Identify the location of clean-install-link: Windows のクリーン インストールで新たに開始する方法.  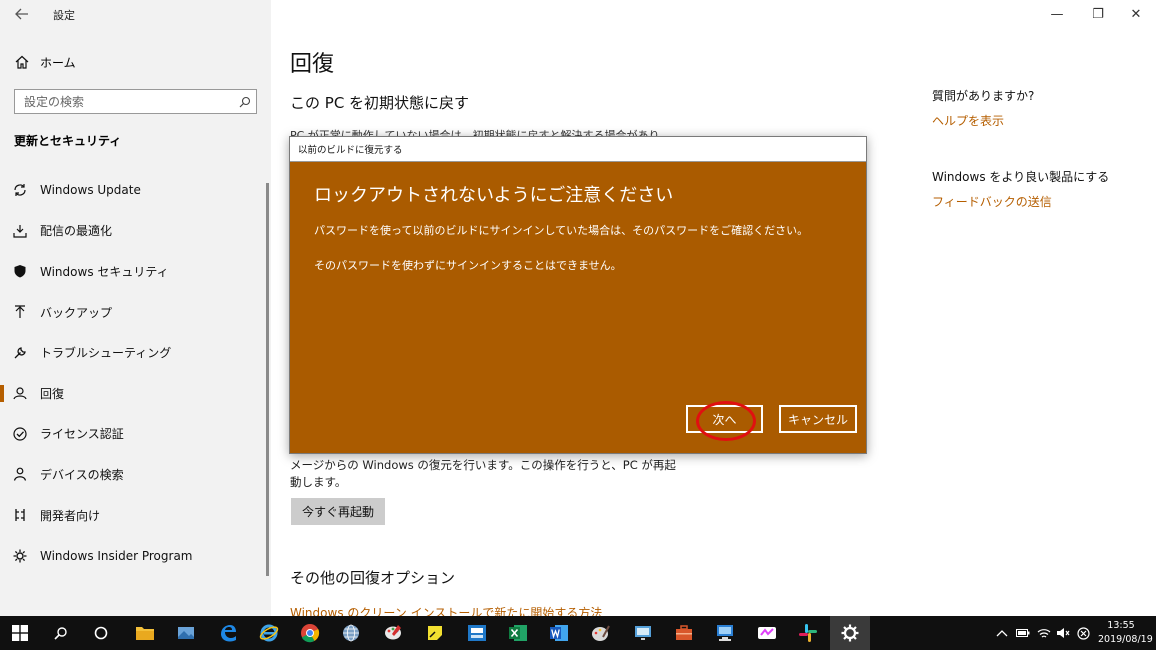
(446, 610).